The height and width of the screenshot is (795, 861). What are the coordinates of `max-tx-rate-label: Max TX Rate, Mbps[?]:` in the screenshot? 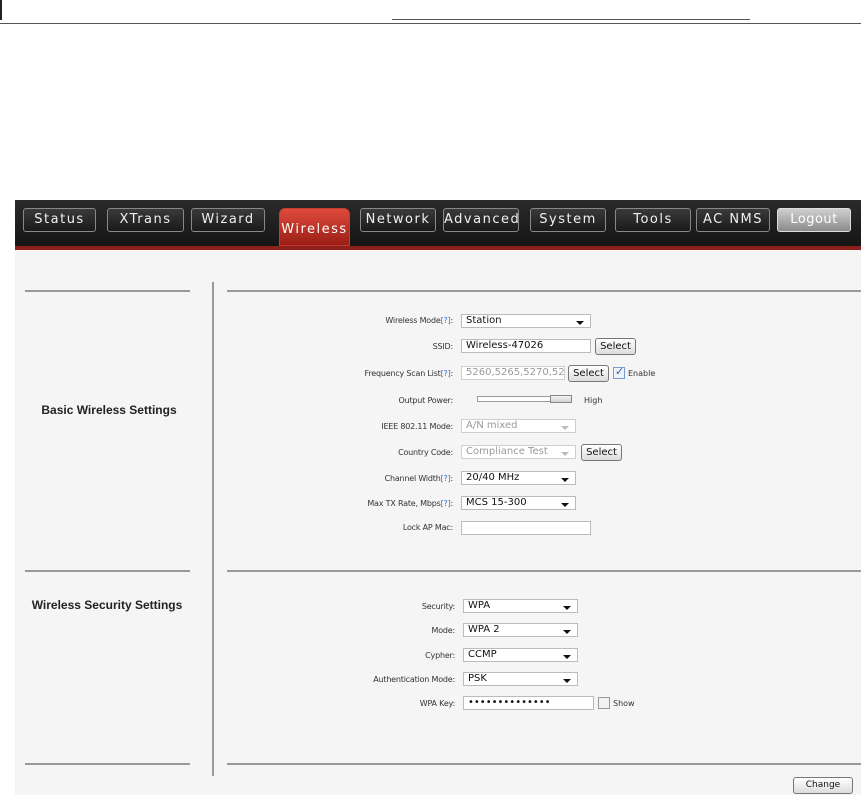 It's located at (410, 503).